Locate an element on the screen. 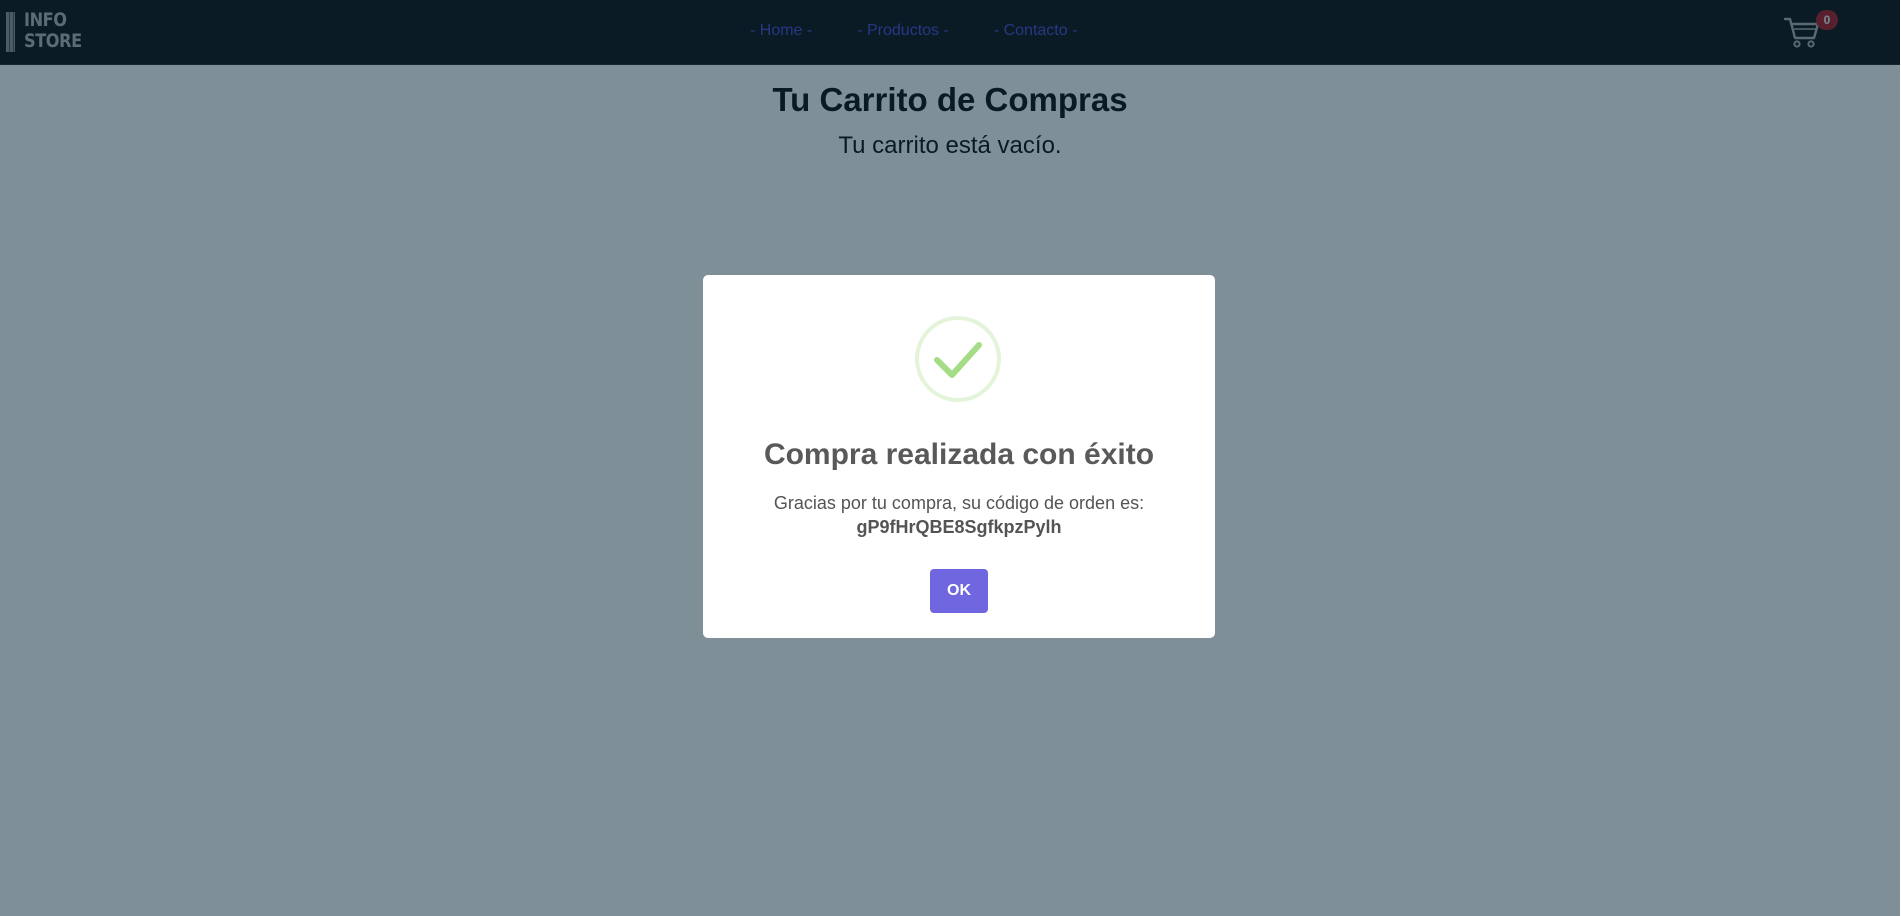  order-code: gP9fHrQBE8SgfkpzPylh is located at coordinates (959, 527).